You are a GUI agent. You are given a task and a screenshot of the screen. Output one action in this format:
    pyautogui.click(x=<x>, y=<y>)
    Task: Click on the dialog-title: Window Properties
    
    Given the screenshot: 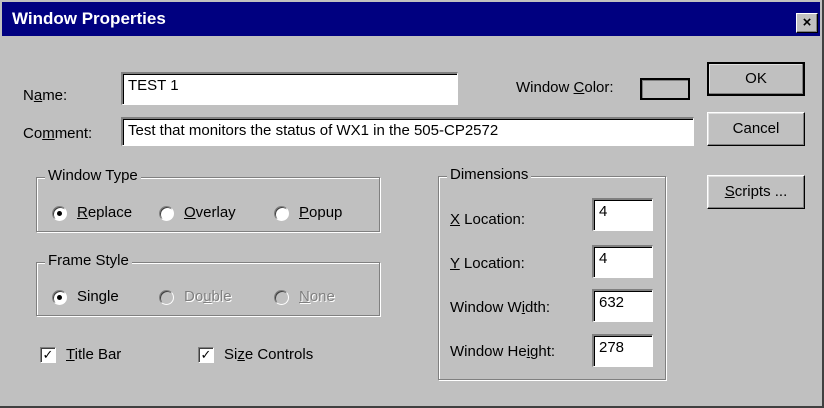 What is the action you would take?
    pyautogui.click(x=89, y=18)
    